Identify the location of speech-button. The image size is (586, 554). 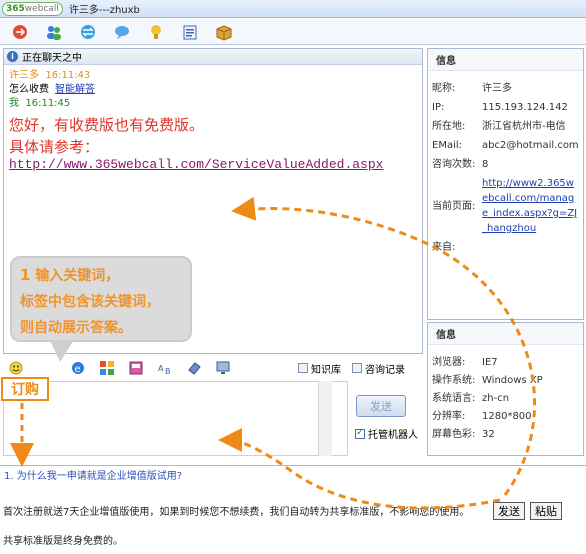
(122, 32).